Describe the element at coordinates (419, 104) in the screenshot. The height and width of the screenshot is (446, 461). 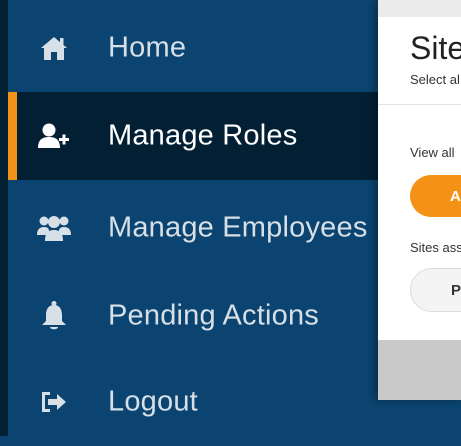
I see `modal-divider` at that location.